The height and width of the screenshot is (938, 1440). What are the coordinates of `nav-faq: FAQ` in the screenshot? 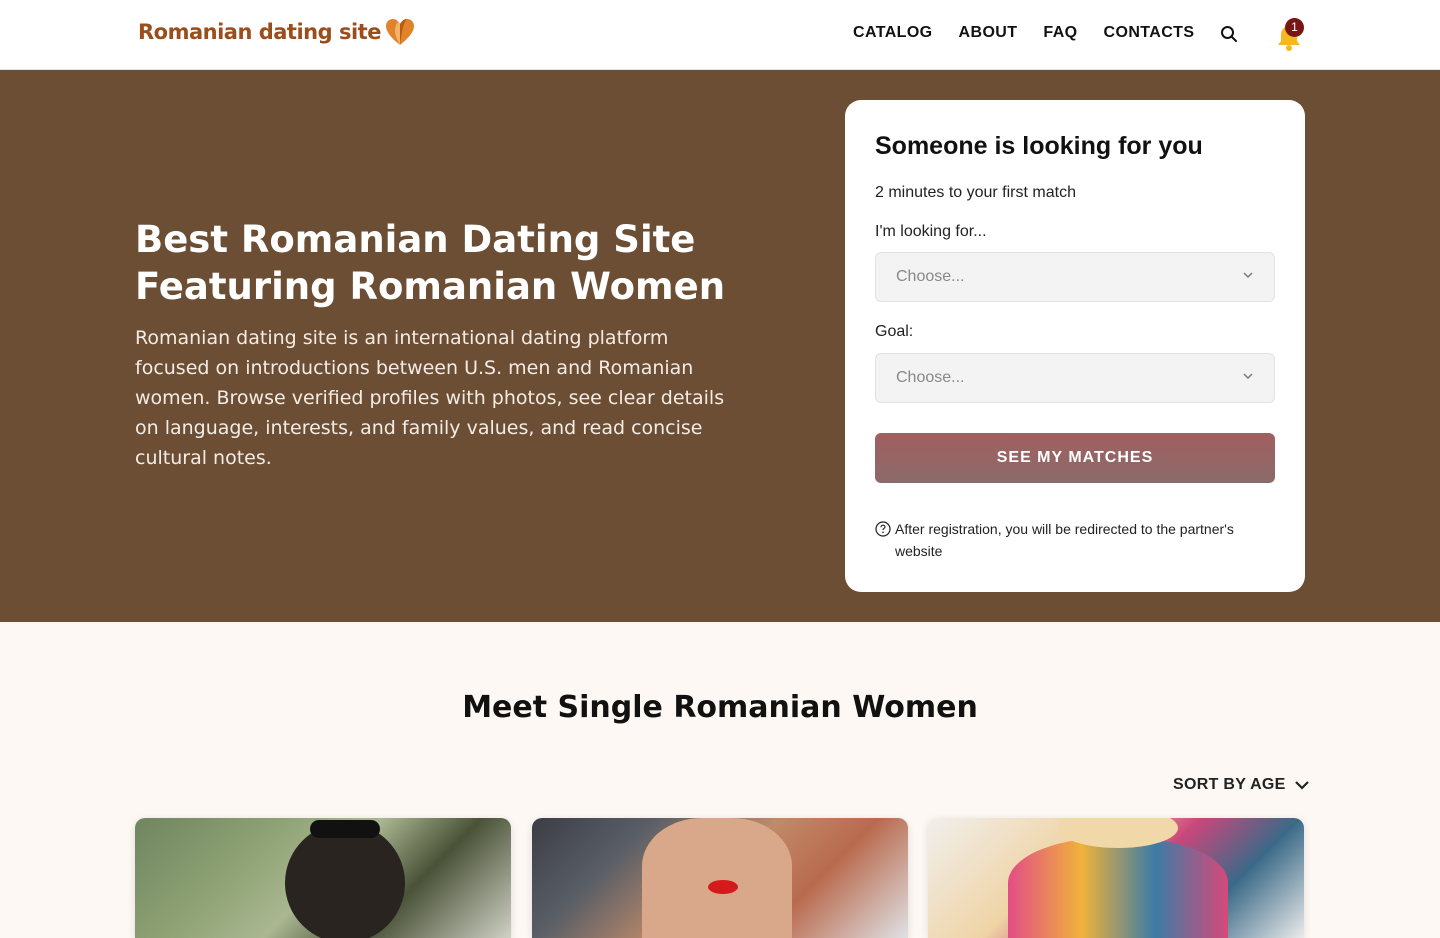 It's located at (1060, 33).